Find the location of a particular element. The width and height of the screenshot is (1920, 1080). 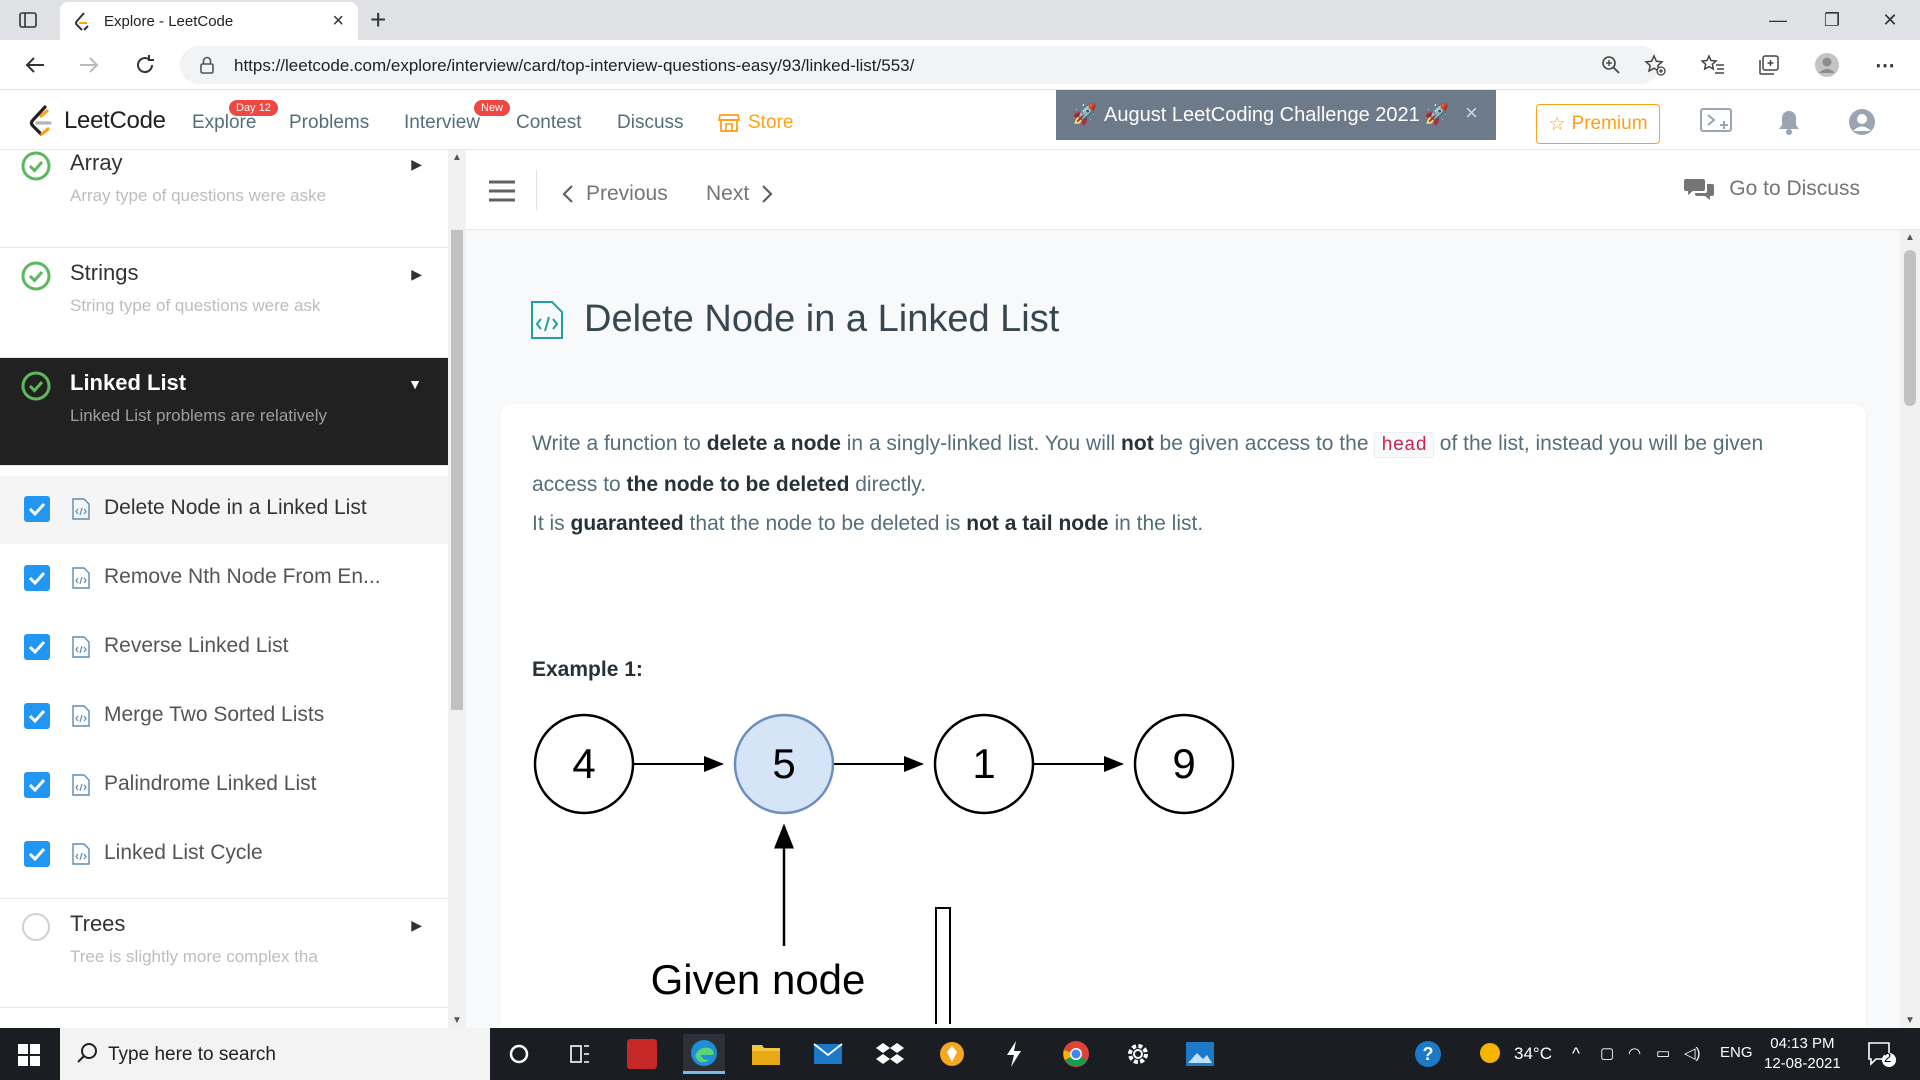

wifi-icon: ◠ is located at coordinates (1634, 1053).